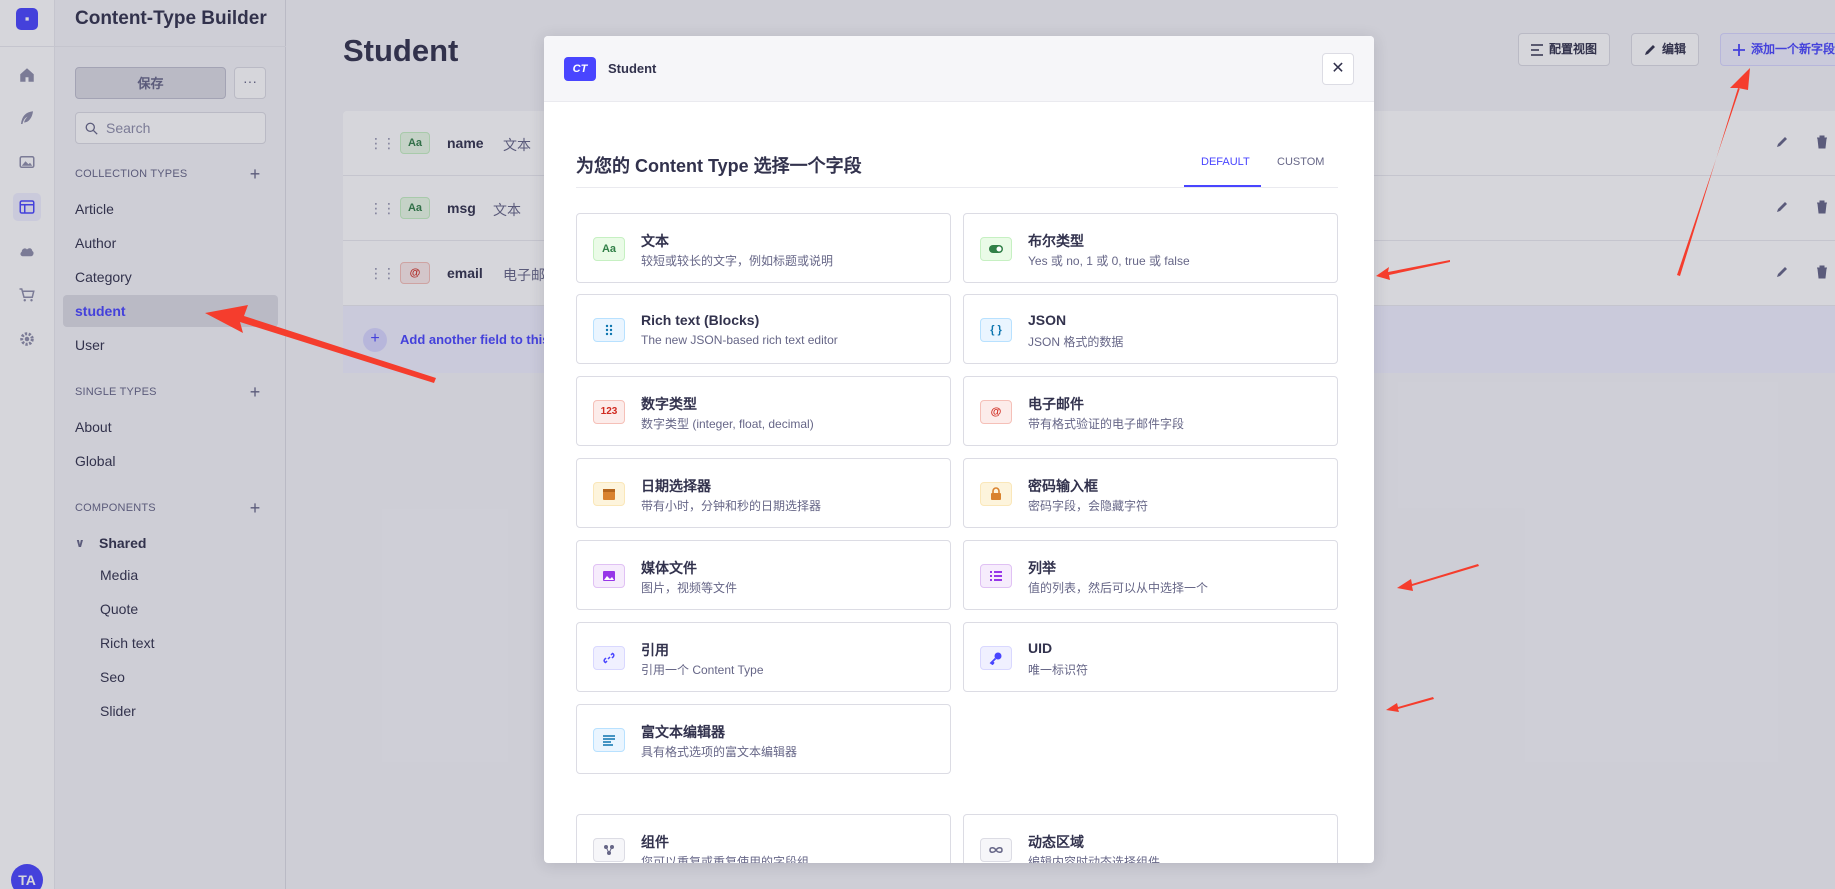 This screenshot has width=1835, height=889. Describe the element at coordinates (1047, 320) in the screenshot. I see `card-title: JSON` at that location.